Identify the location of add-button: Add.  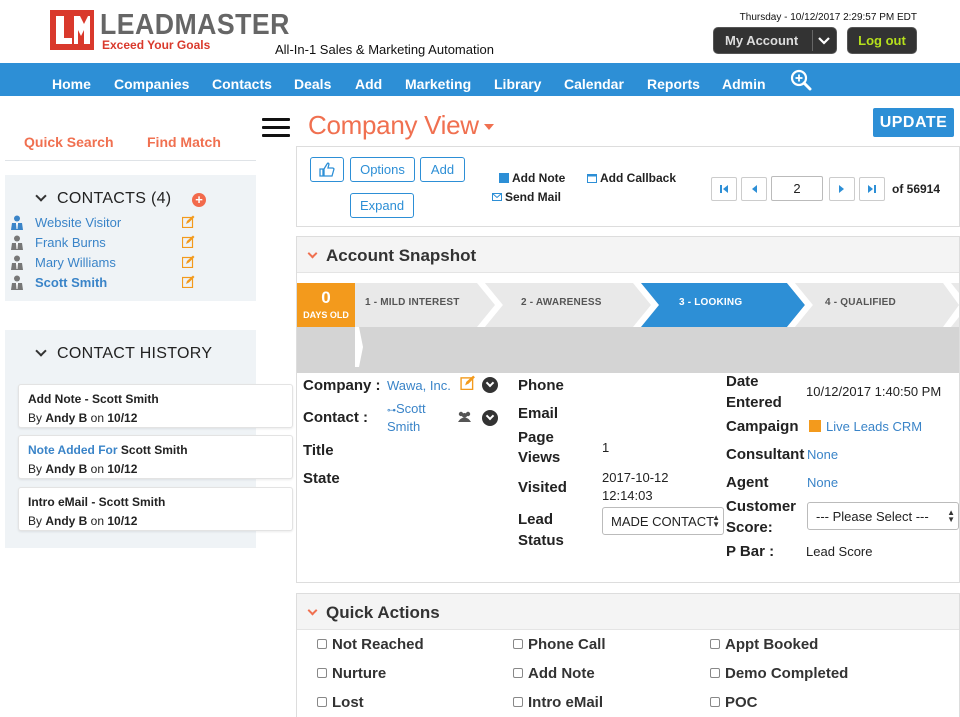
(442, 169).